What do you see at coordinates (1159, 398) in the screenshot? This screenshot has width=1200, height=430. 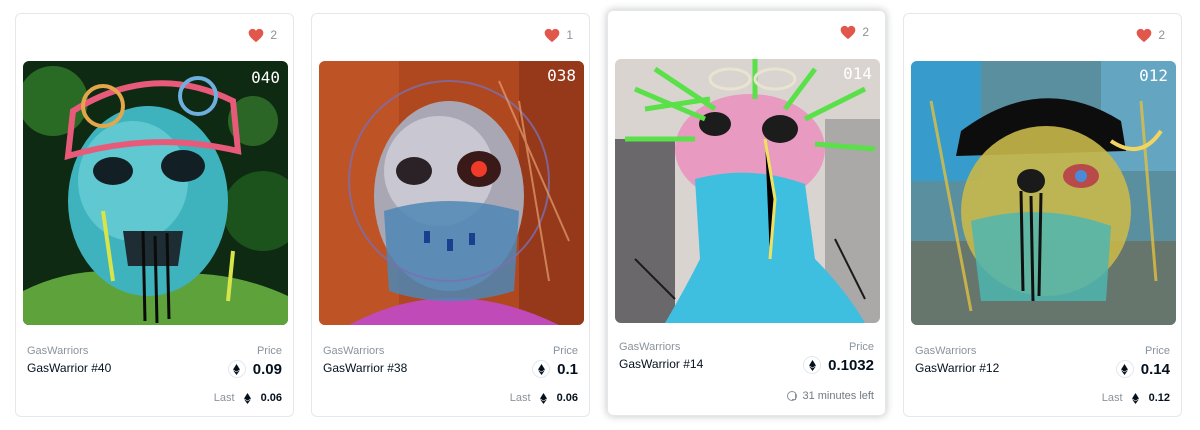 I see `last-price: 0.12` at bounding box center [1159, 398].